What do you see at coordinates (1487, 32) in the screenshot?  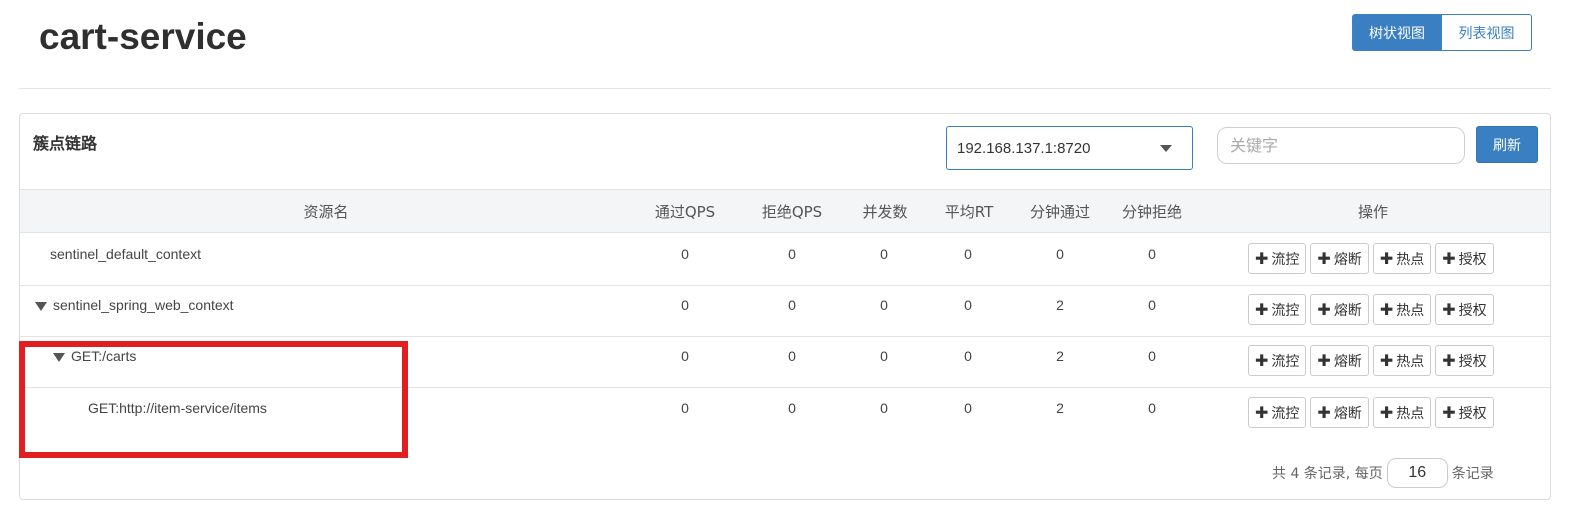 I see `list-view-button: 列表视图` at bounding box center [1487, 32].